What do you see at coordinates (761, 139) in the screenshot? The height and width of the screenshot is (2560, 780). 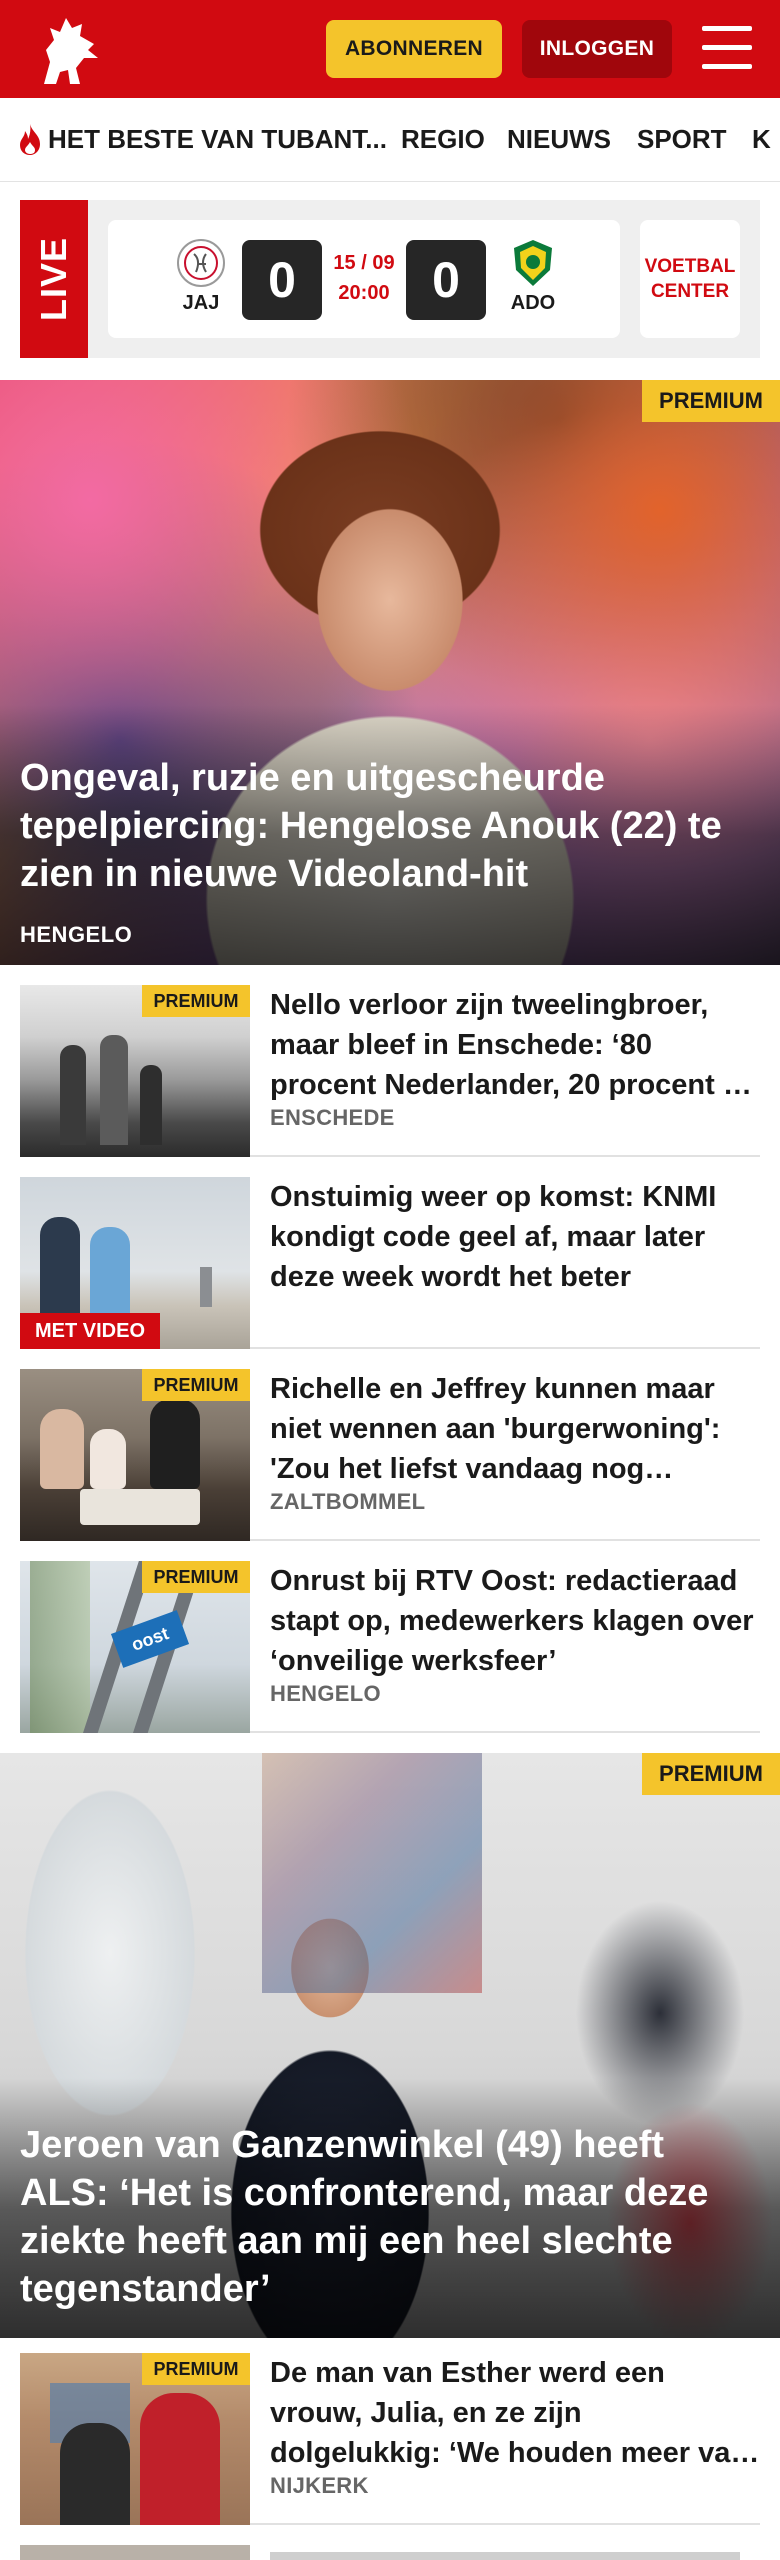 I see `nav-item-more: K` at bounding box center [761, 139].